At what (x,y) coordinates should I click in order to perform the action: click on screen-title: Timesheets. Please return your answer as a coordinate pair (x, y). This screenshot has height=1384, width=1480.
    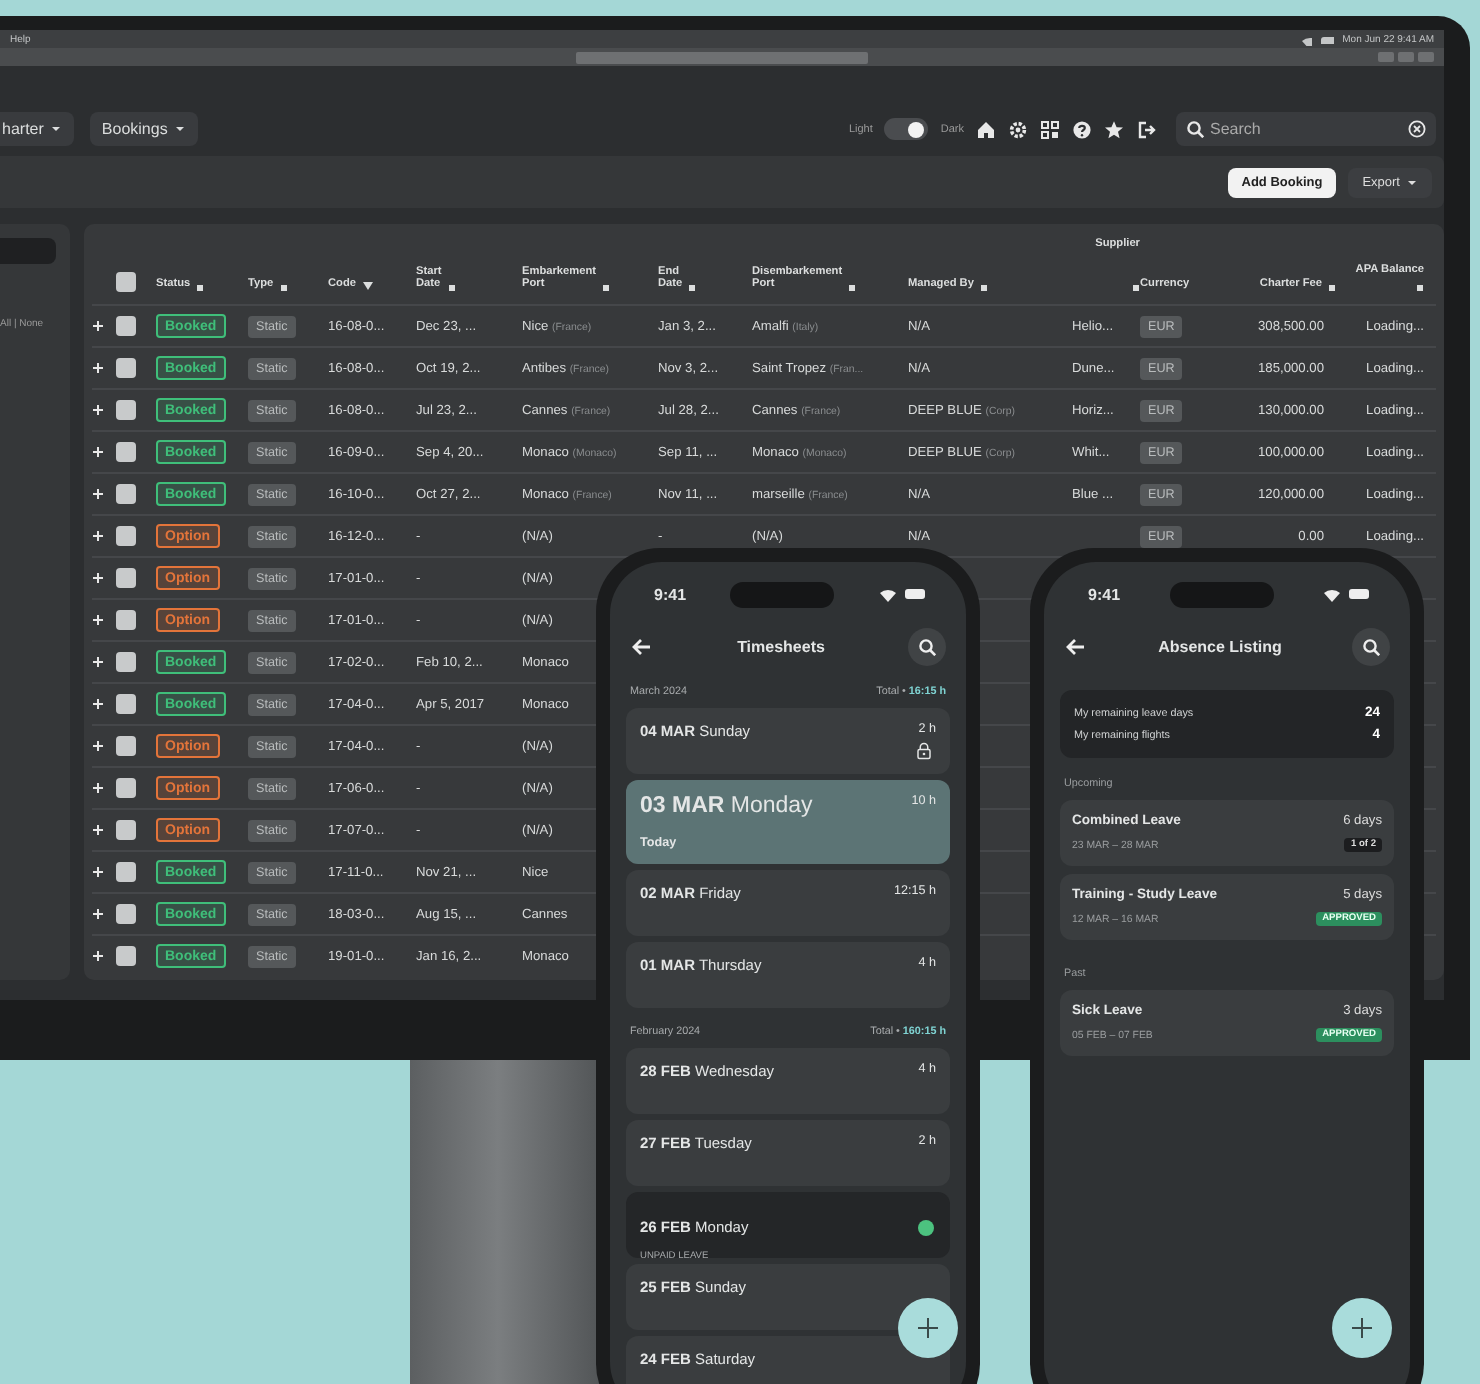
    Looking at the image, I should click on (781, 646).